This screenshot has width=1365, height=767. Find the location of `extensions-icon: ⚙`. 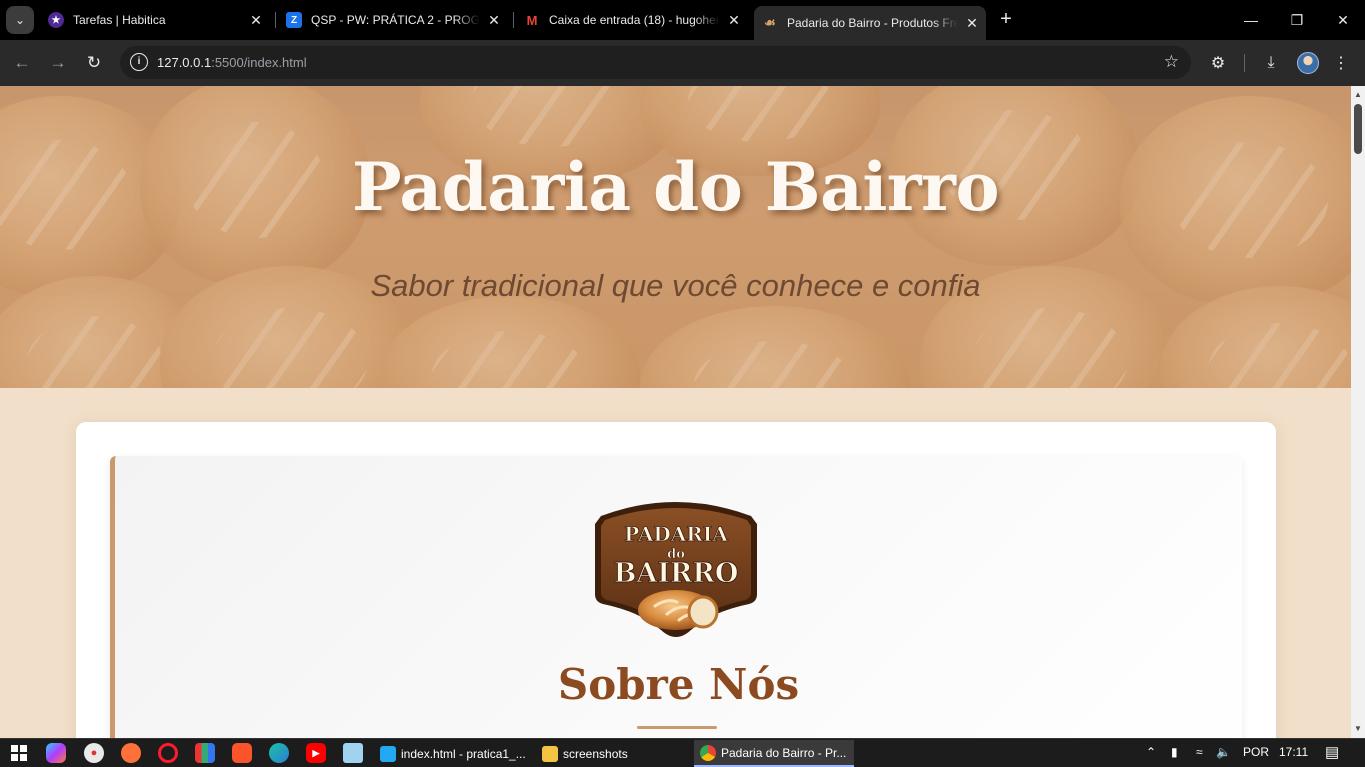

extensions-icon: ⚙ is located at coordinates (1218, 63).